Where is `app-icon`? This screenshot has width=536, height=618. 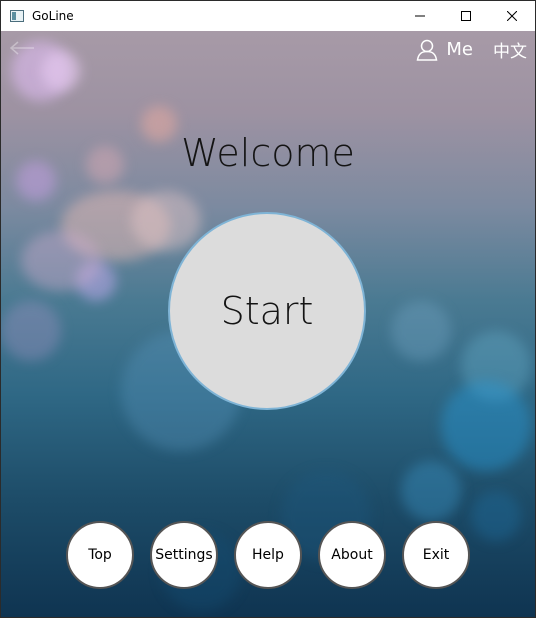 app-icon is located at coordinates (17, 16).